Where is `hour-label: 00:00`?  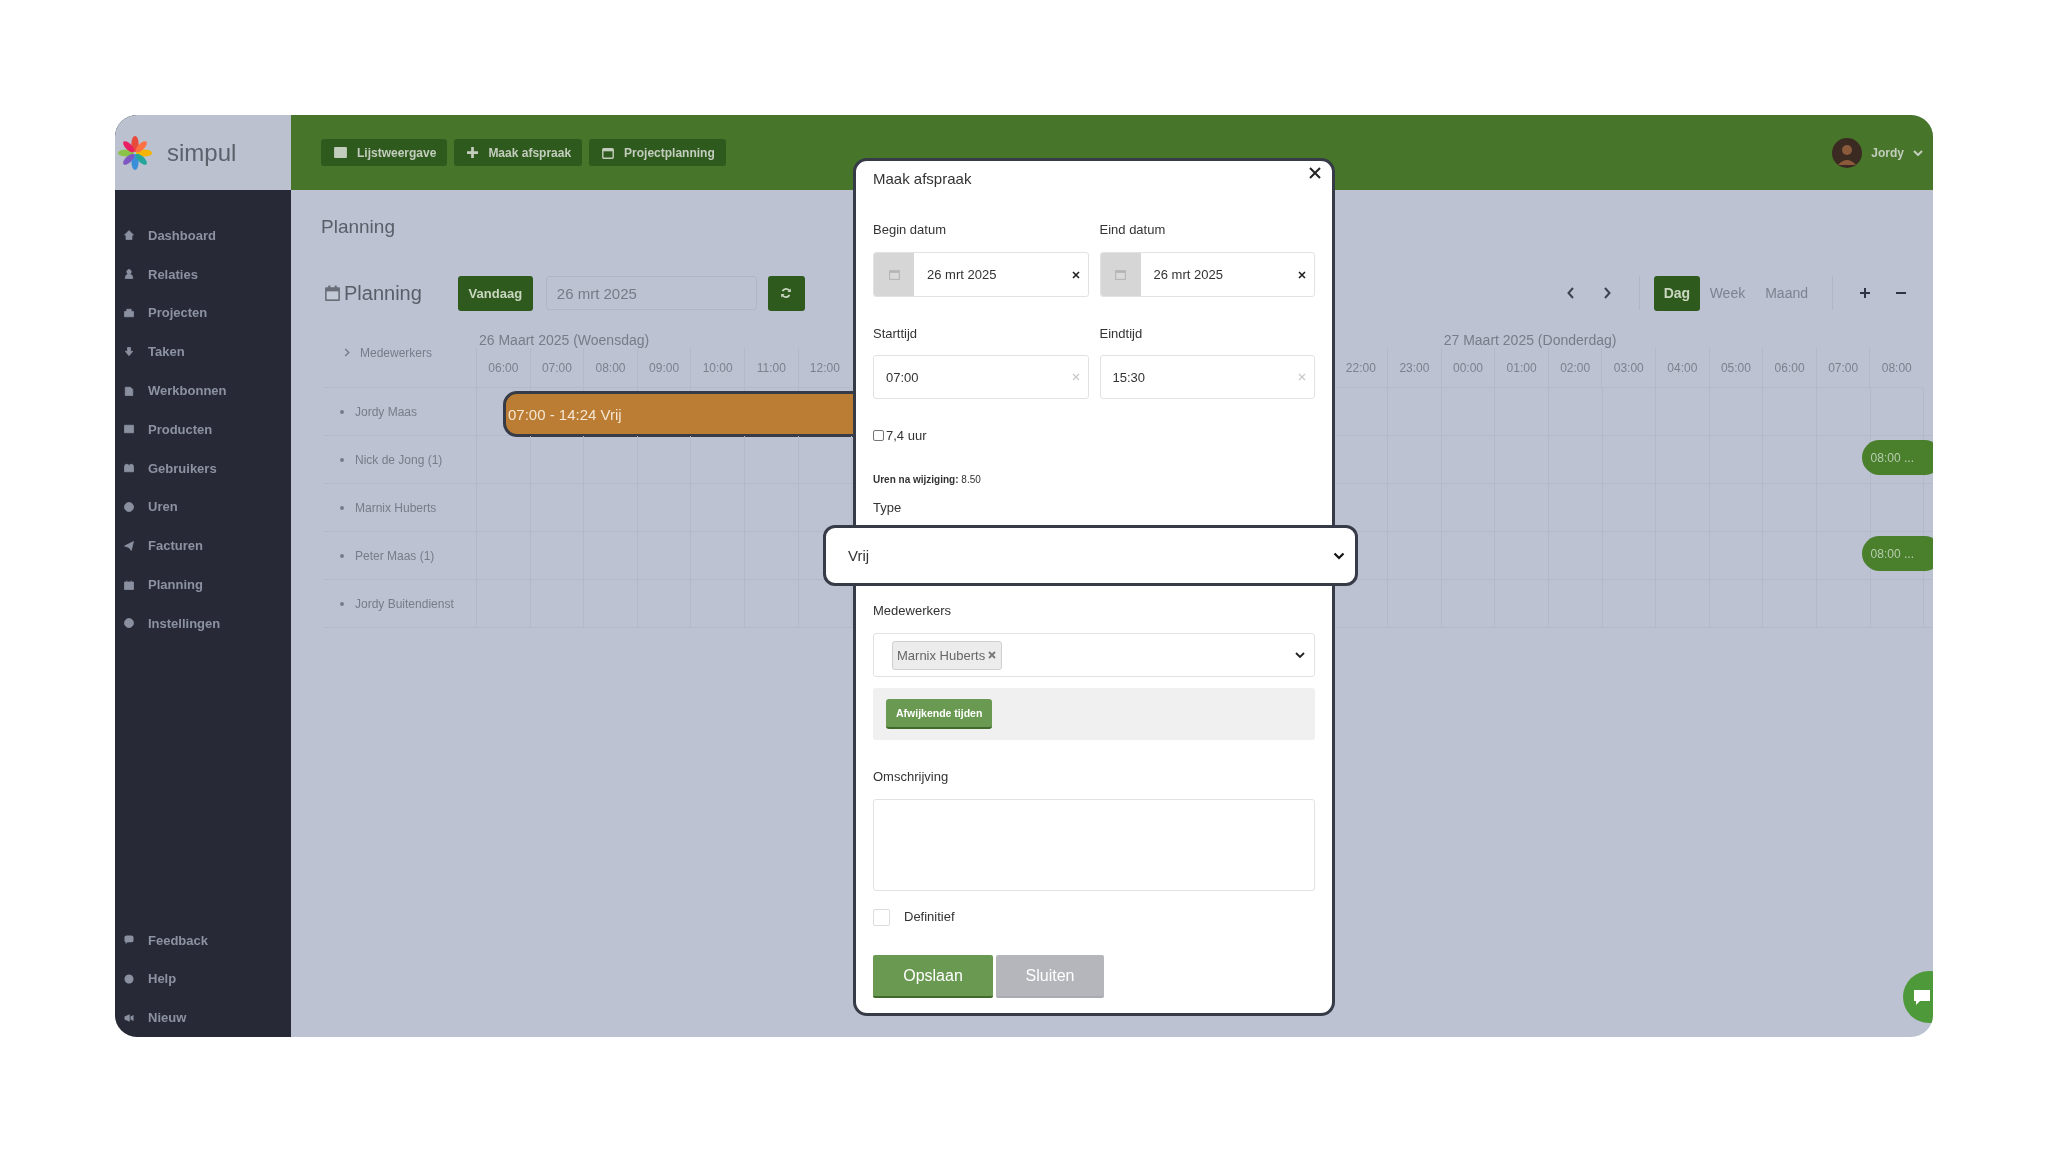
hour-label: 00:00 is located at coordinates (1467, 368).